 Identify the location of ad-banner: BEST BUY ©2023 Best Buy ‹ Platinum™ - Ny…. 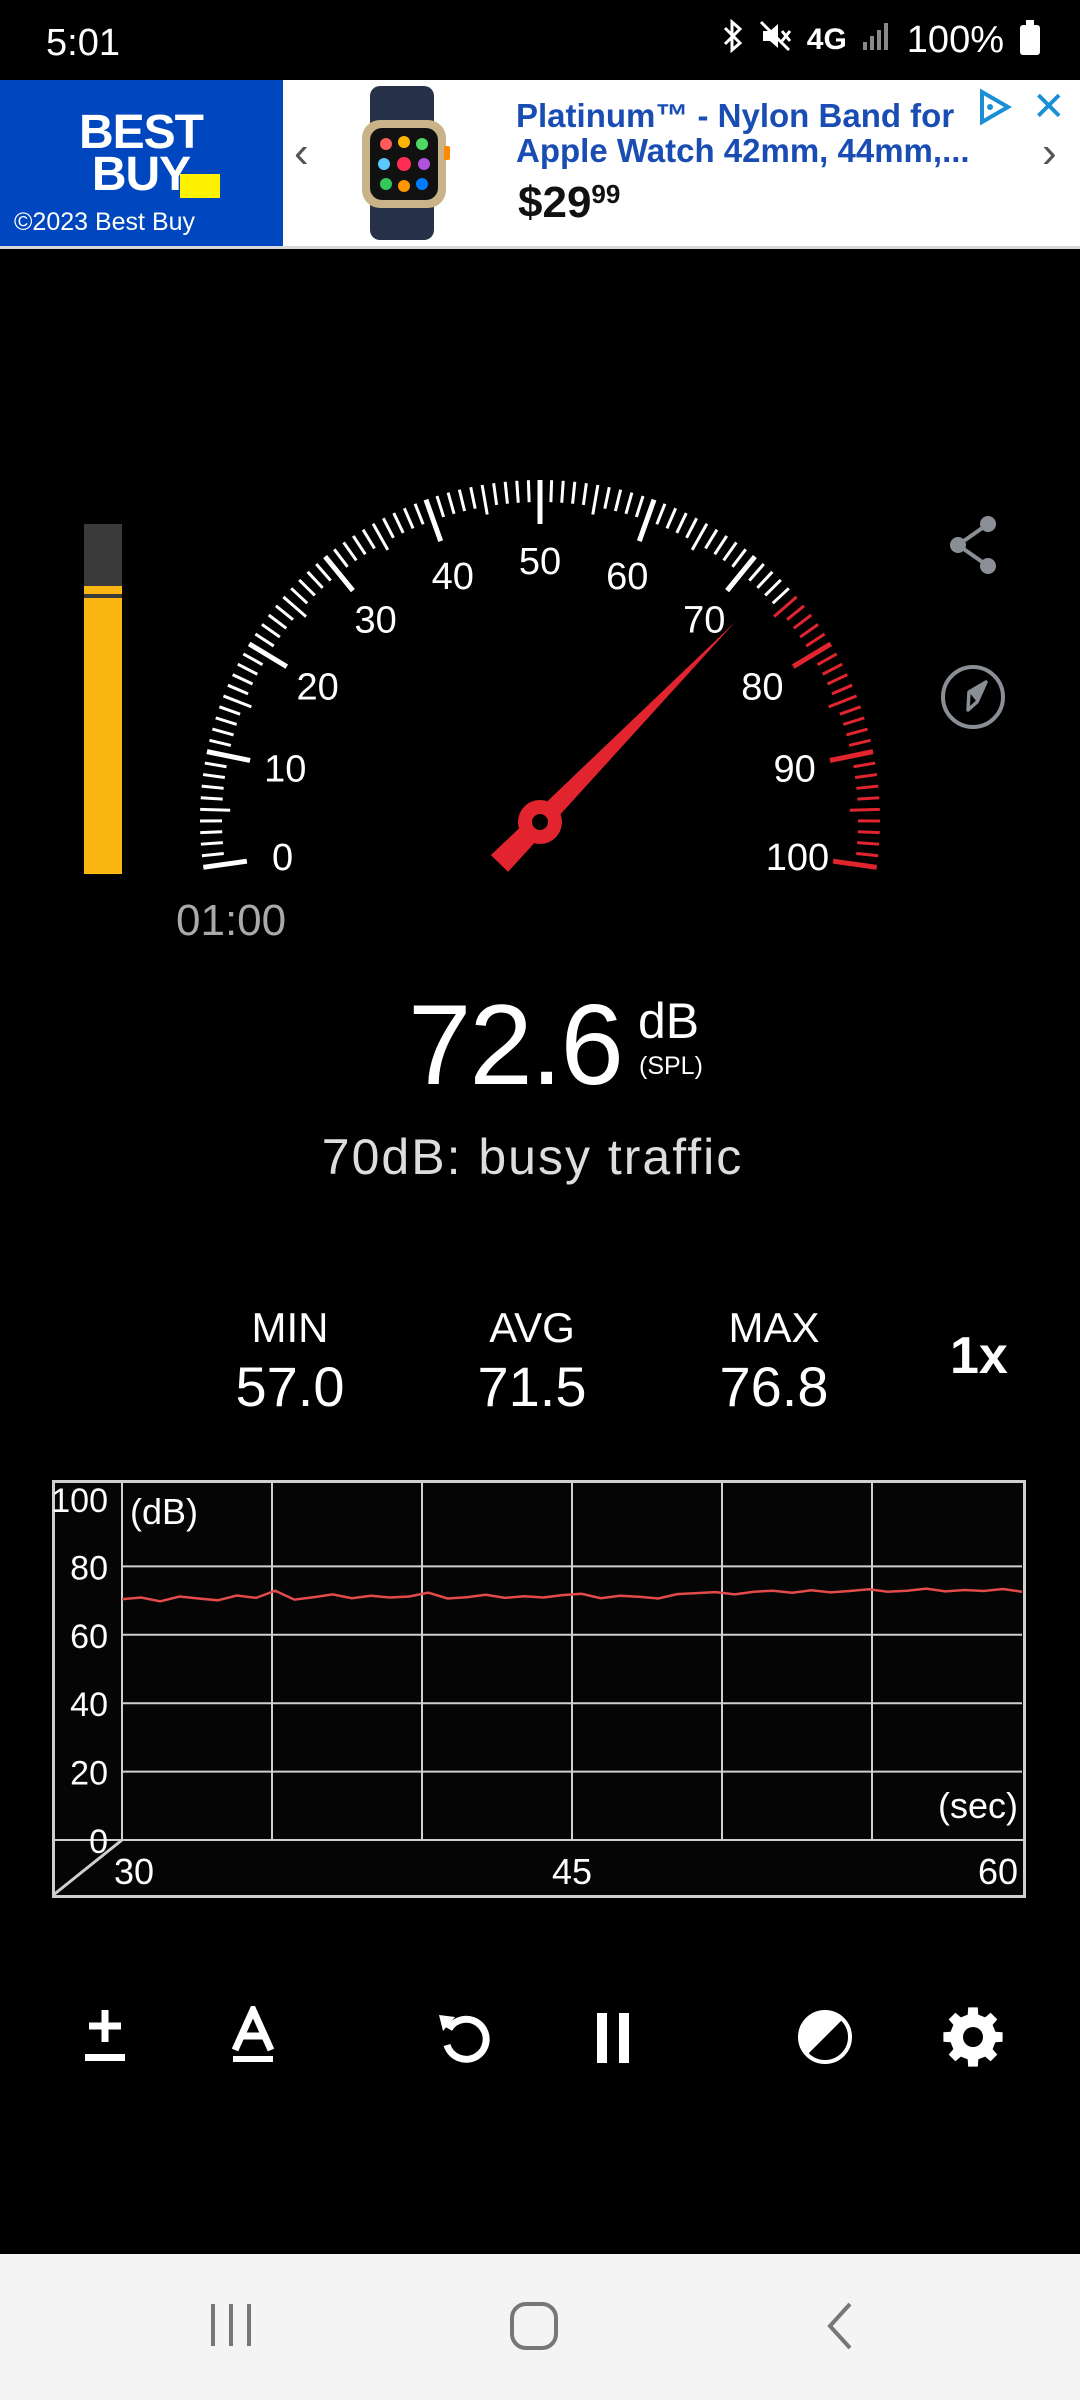
(540, 164).